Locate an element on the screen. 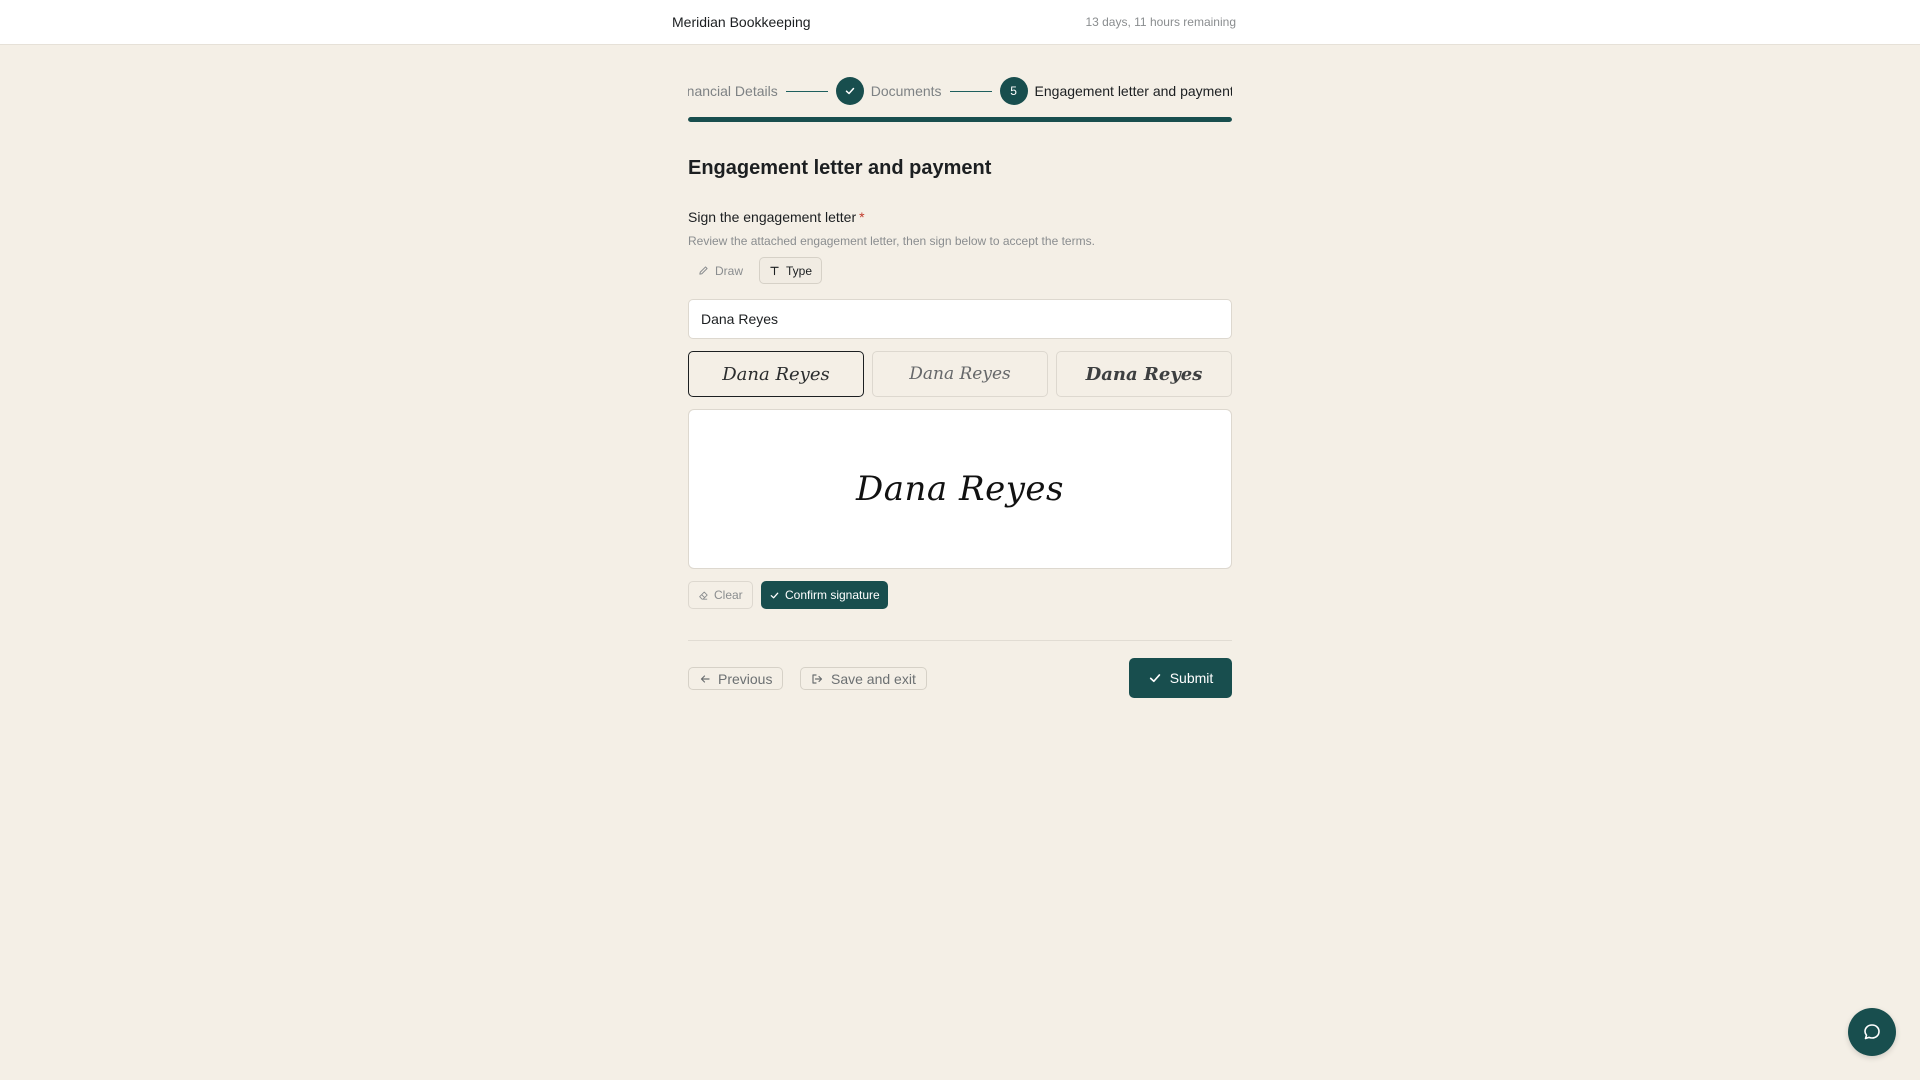 The image size is (1920, 1080). submit-button-label: Submit is located at coordinates (1191, 678).